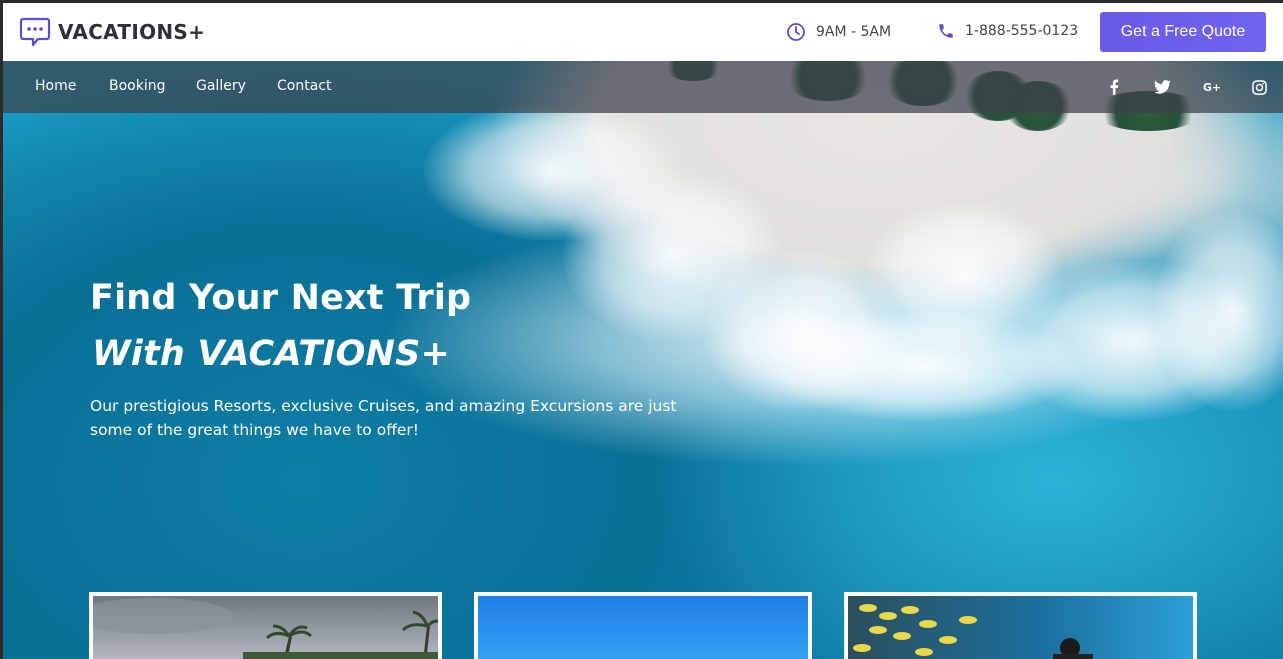 The height and width of the screenshot is (659, 1283). I want to click on cruise-image, so click(643, 627).